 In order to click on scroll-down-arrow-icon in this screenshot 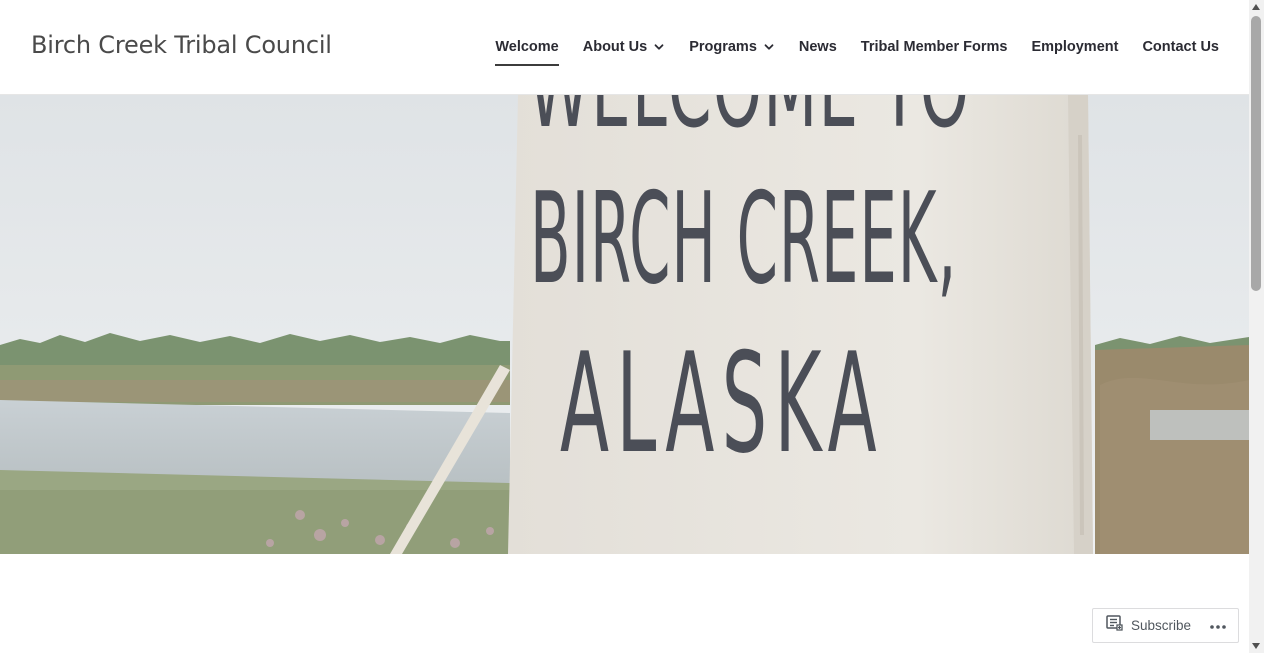, I will do `click(1256, 646)`.